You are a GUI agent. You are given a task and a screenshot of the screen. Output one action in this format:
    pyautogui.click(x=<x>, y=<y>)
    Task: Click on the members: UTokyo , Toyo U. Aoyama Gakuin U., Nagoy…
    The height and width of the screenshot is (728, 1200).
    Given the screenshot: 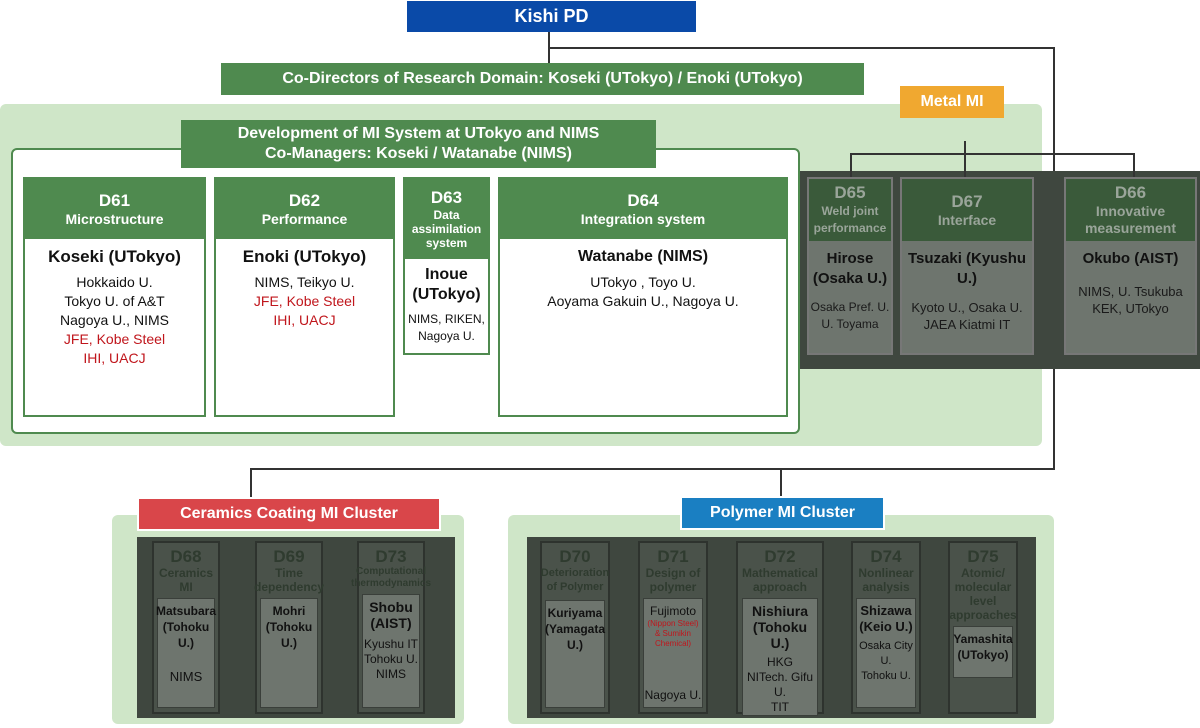 What is the action you would take?
    pyautogui.click(x=643, y=292)
    